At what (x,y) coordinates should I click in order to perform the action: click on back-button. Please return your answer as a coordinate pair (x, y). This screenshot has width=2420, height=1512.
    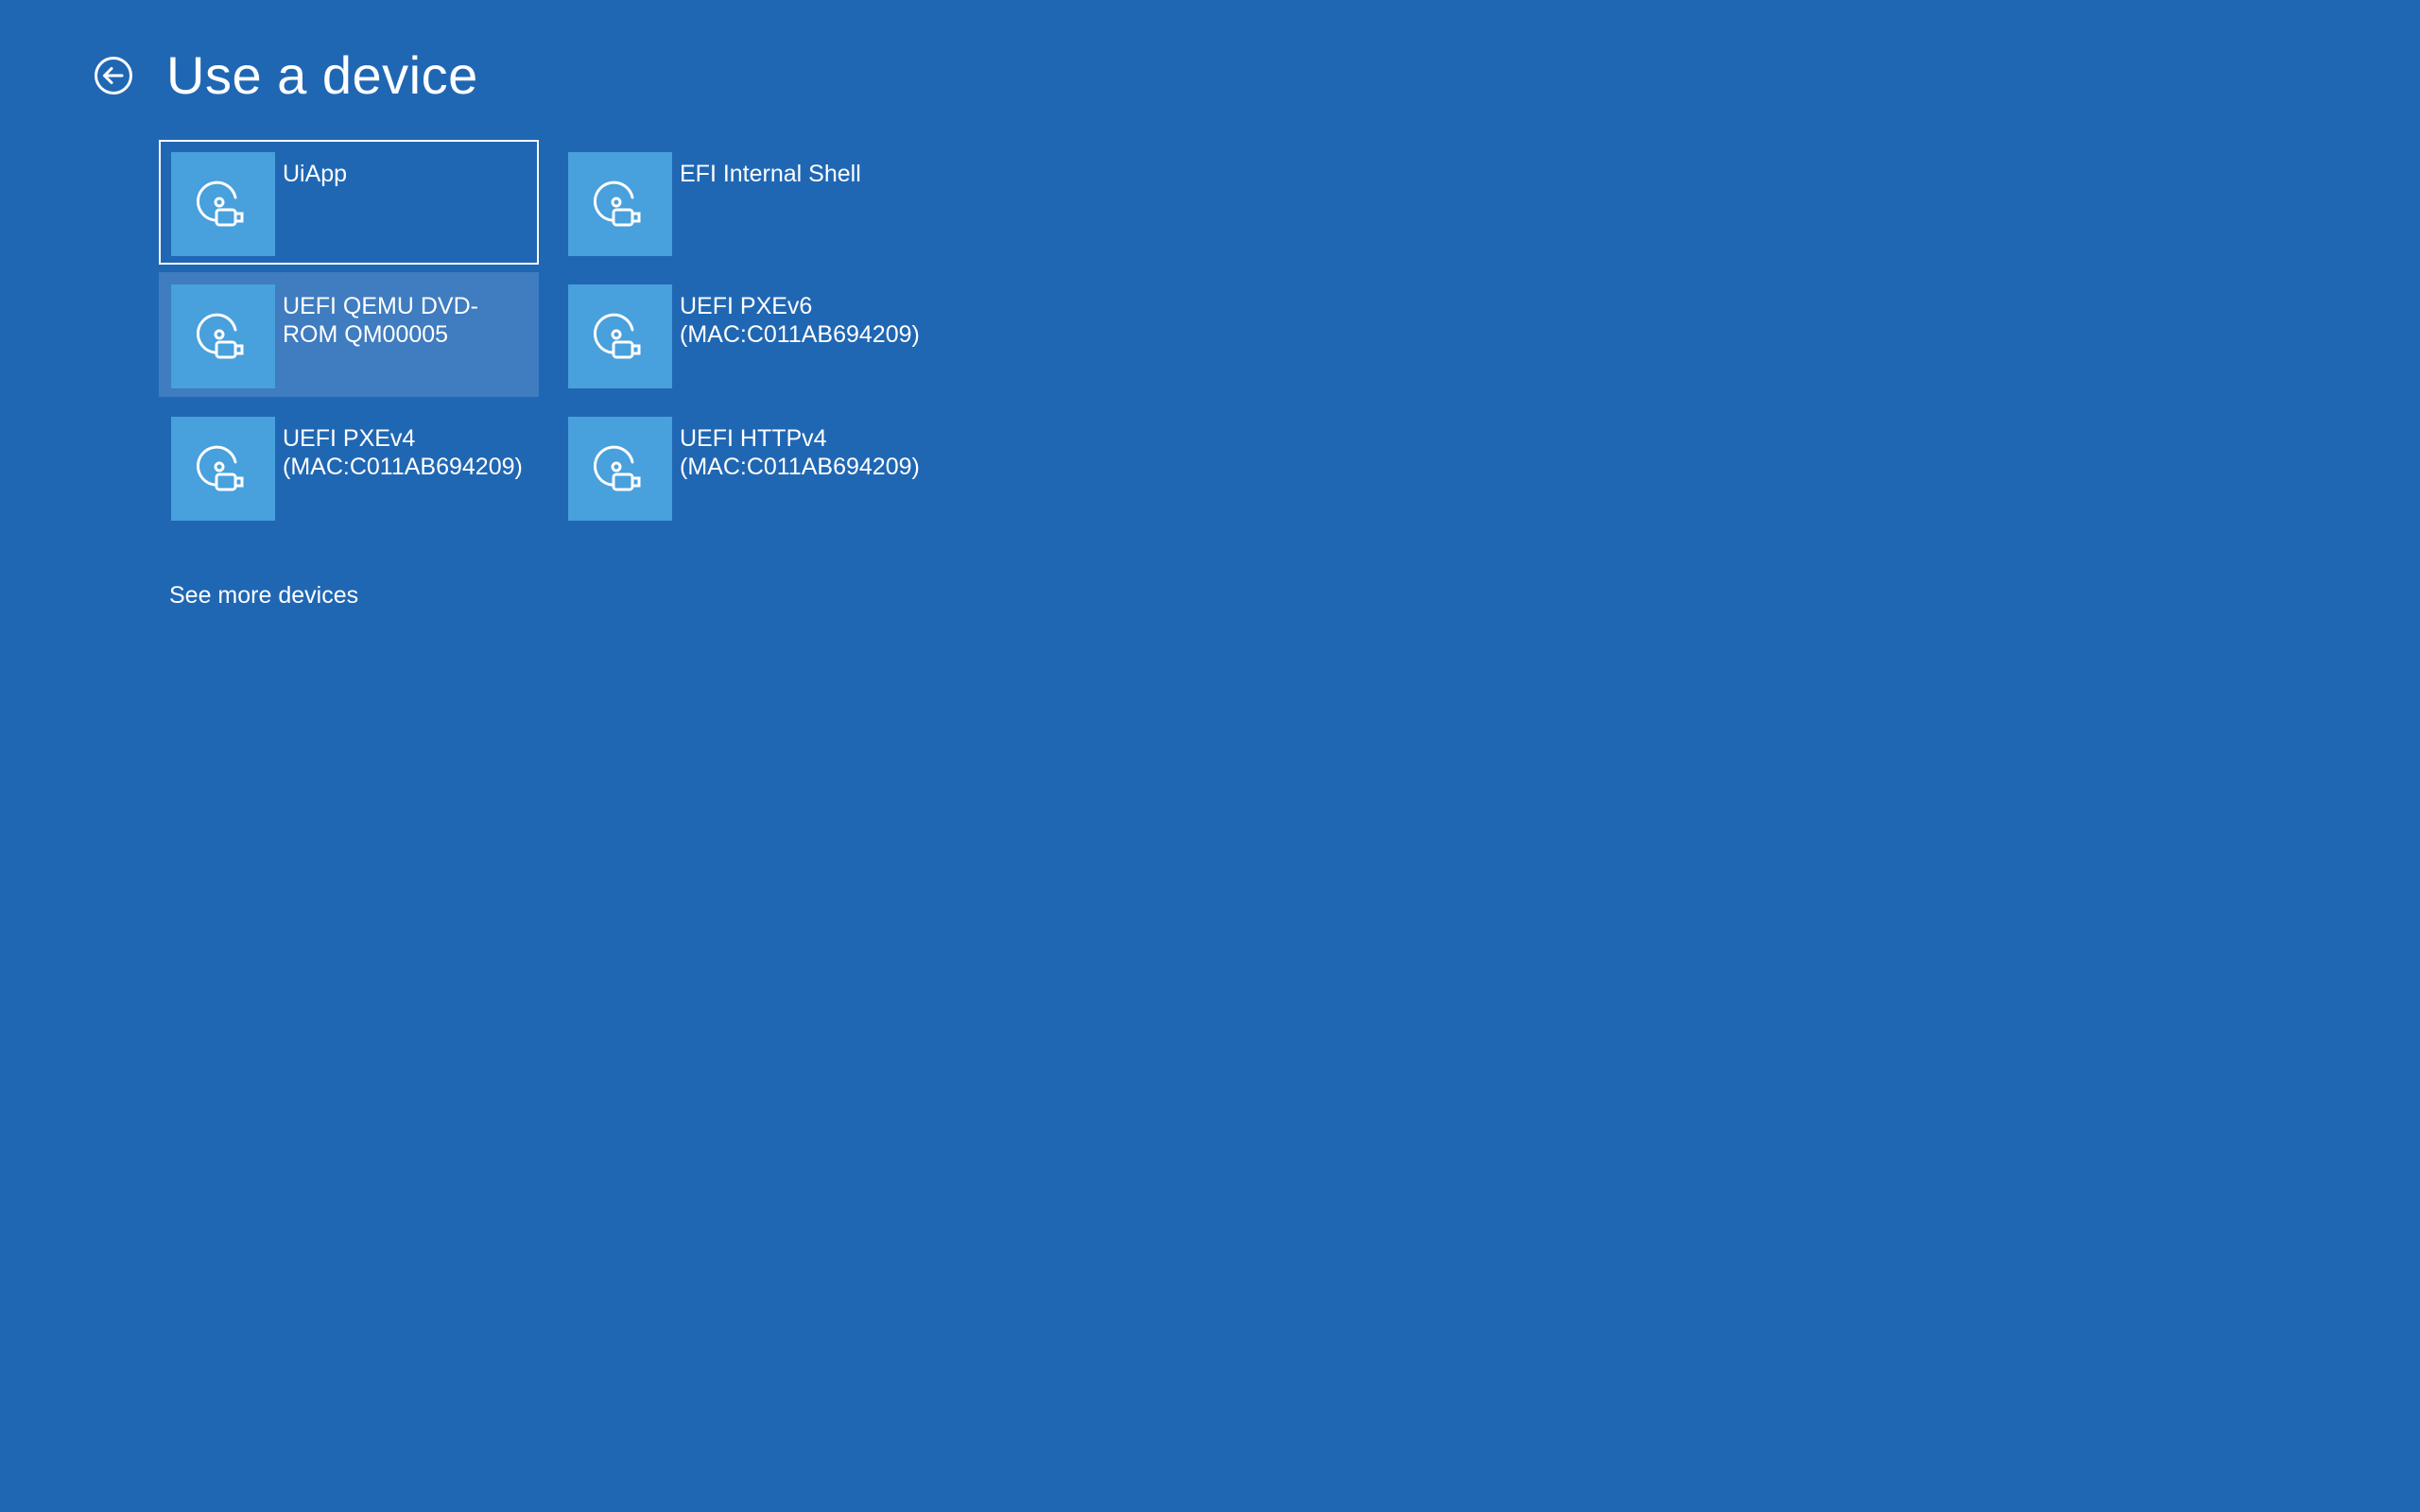
    Looking at the image, I should click on (113, 75).